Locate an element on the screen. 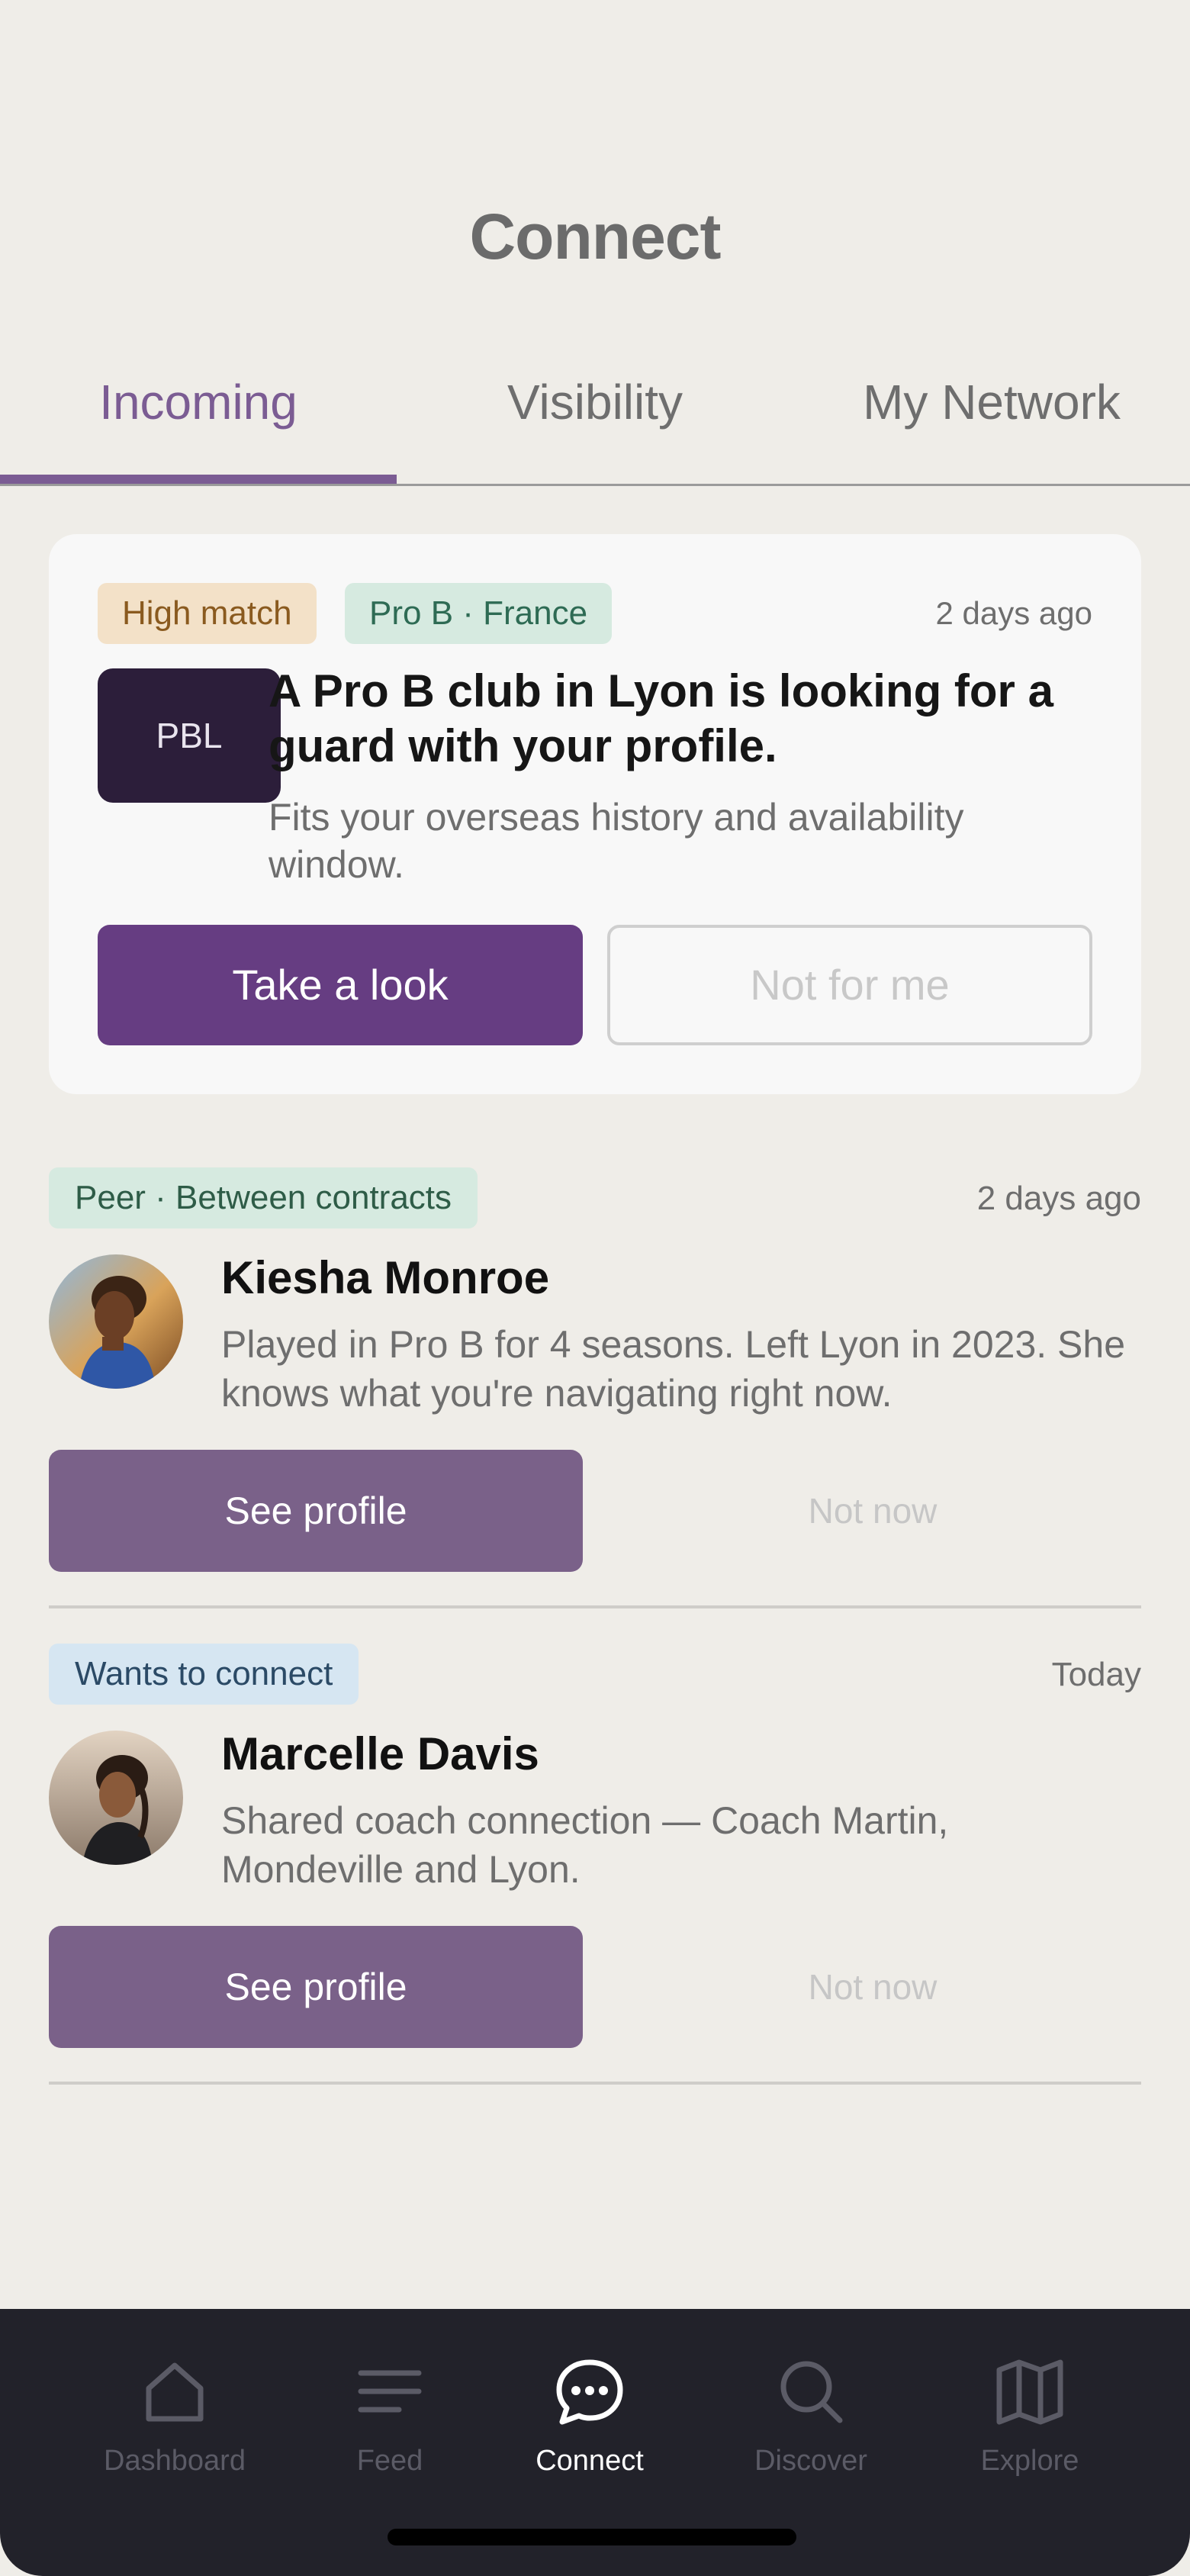 The height and width of the screenshot is (2576, 1190). tab-bar-divider is located at coordinates (595, 485).